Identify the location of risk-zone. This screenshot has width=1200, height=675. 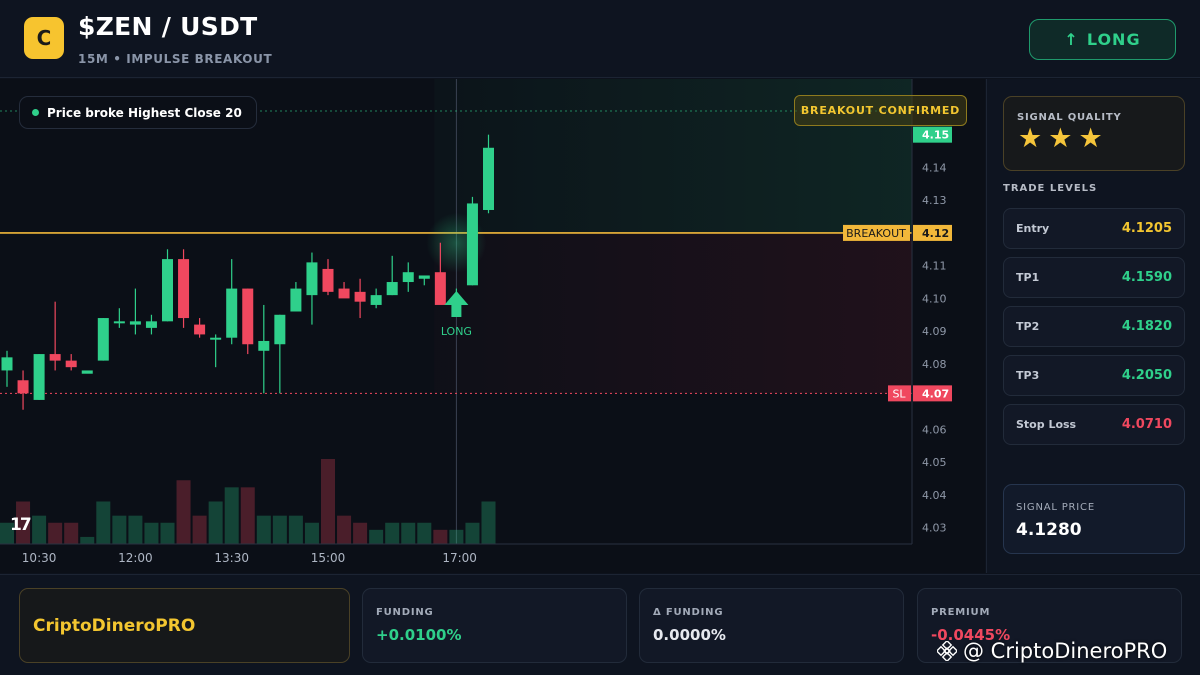
(673, 313).